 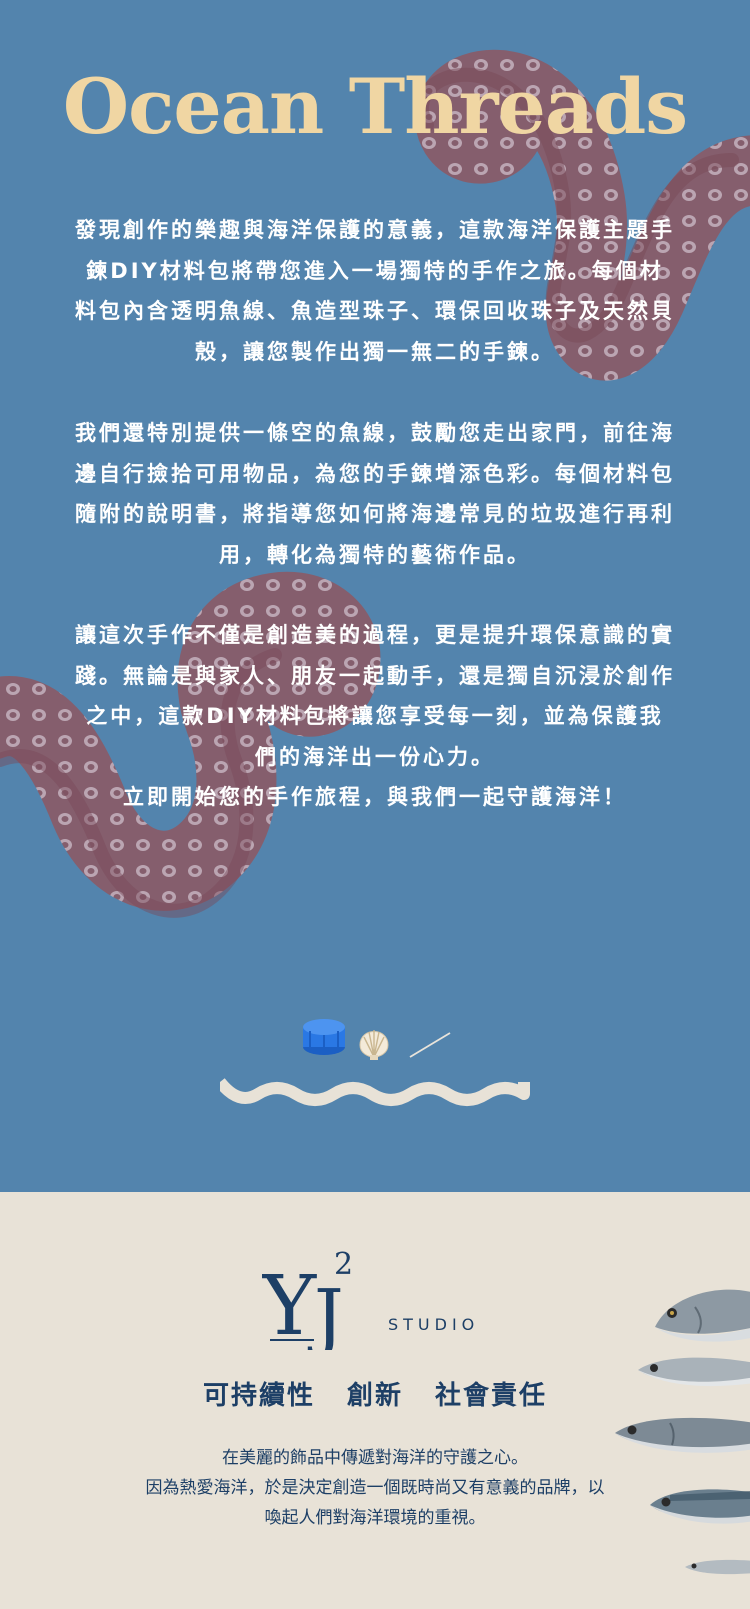 What do you see at coordinates (375, 1503) in the screenshot?
I see `mission-line-2: 因為熱愛海洋，於是決定創造一個既時尚又有意義的品牌，以喚起人們對海洋環境的重視。` at bounding box center [375, 1503].